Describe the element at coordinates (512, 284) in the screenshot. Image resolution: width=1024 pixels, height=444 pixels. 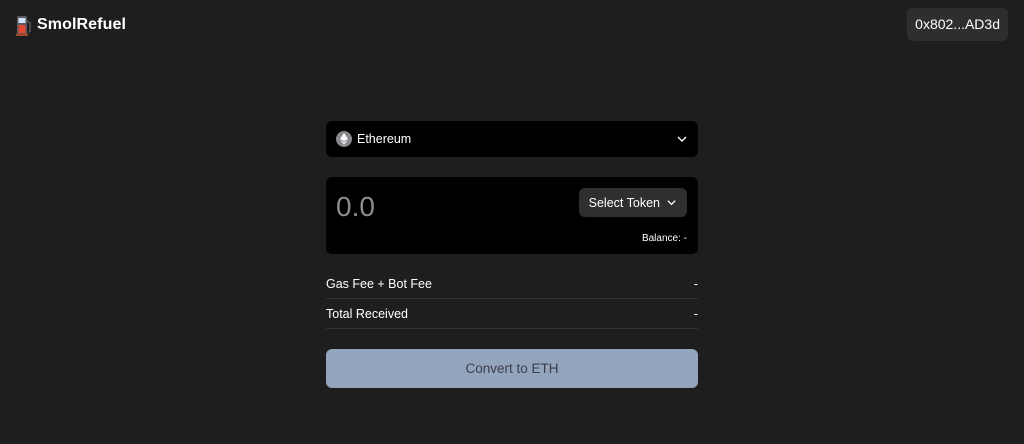
I see `fee-row: Gas Fee + Bot Fee -` at that location.